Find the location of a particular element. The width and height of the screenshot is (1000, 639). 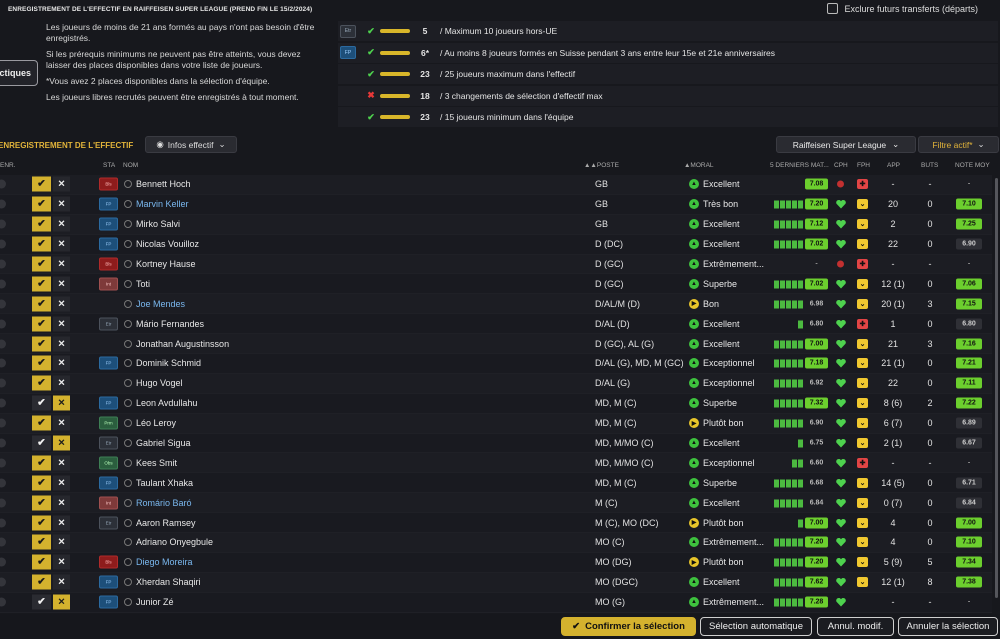

player-name: Kees Smit is located at coordinates (156, 463).